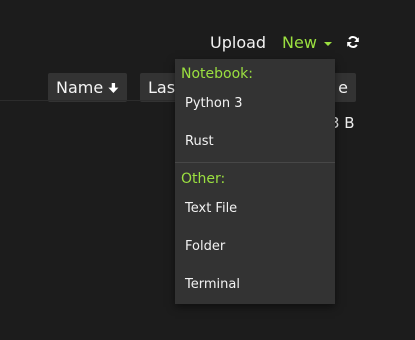 This screenshot has height=340, width=415. Describe the element at coordinates (203, 179) in the screenshot. I see `dropdown-header-other: Other:` at that location.